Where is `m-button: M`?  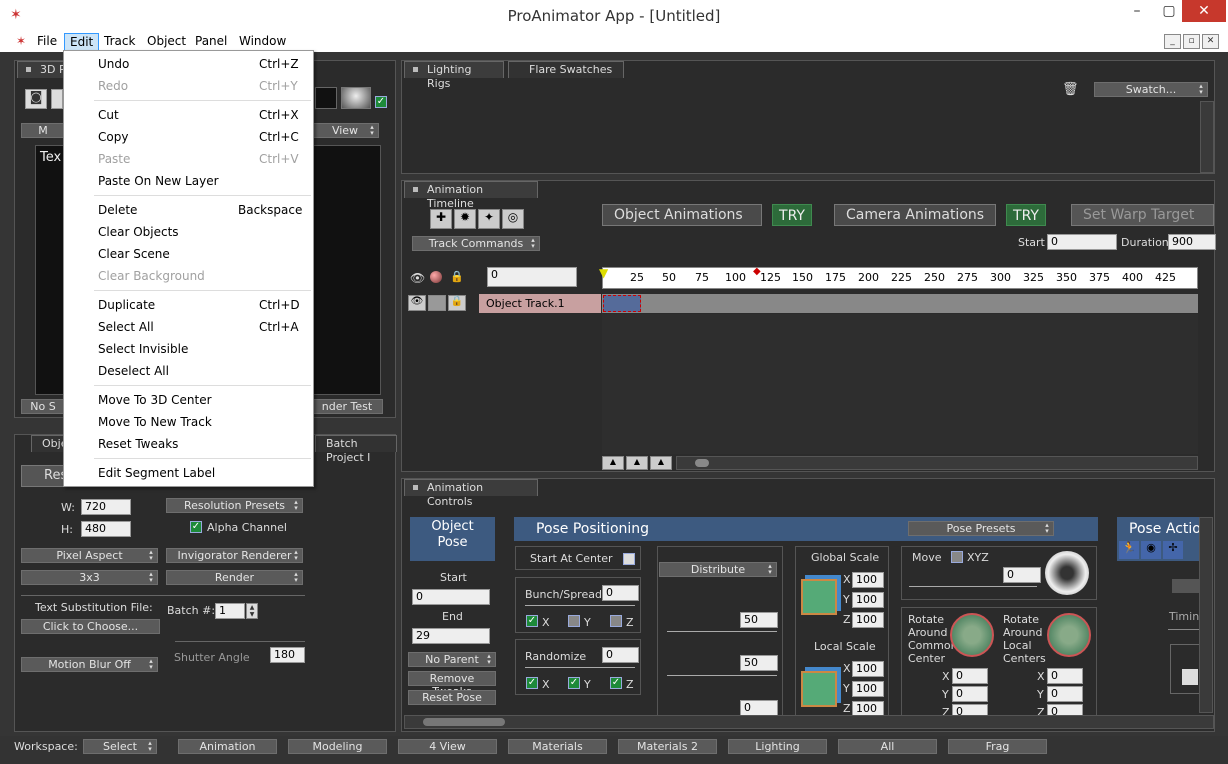
m-button: M is located at coordinates (43, 130).